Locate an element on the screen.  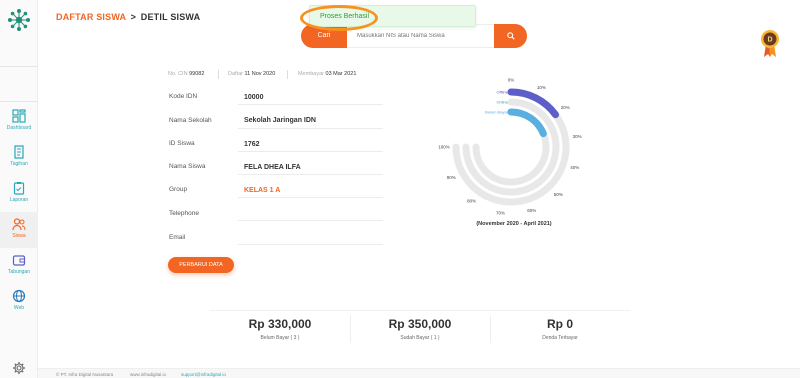
sidebar-item-dashboard: Dashboard is located at coordinates (19, 122).